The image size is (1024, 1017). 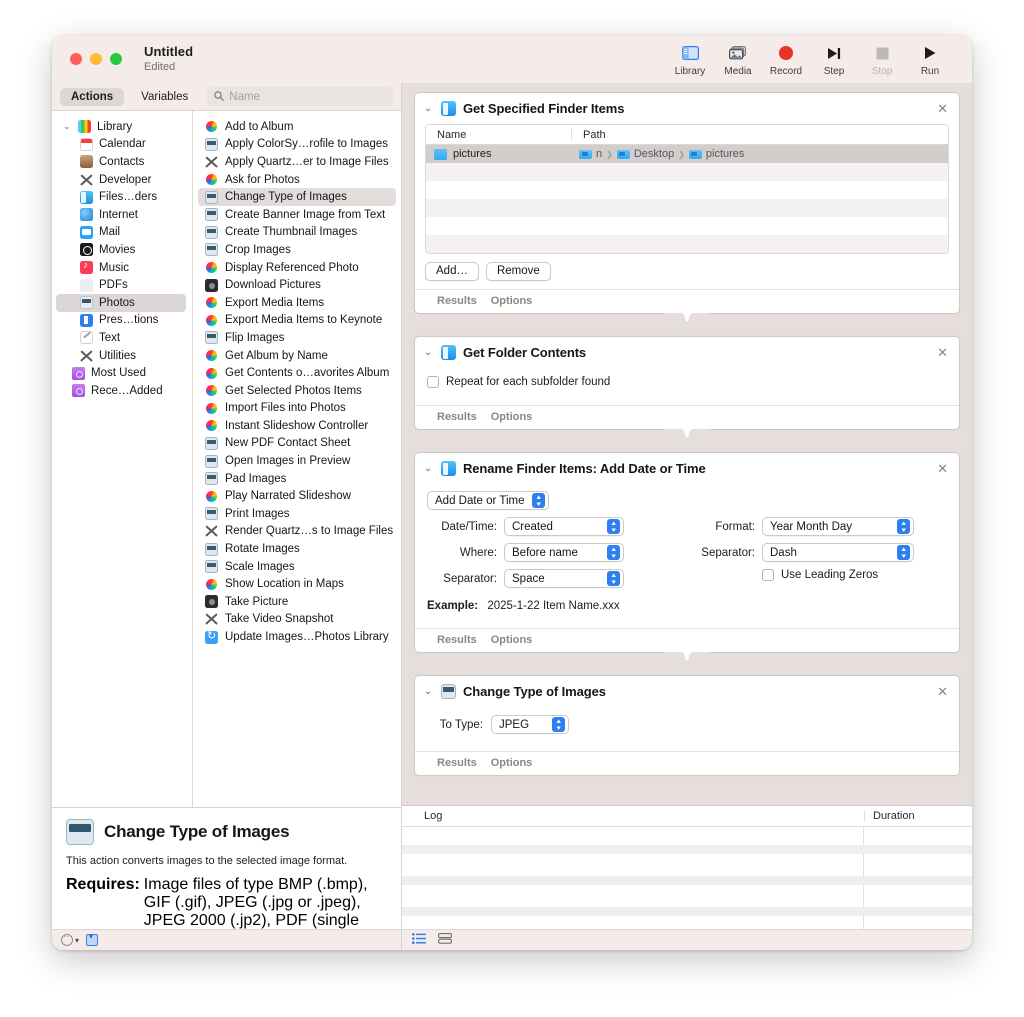 What do you see at coordinates (297, 409) in the screenshot?
I see `action-item-import-files-into-photos: Import Files into Photos` at bounding box center [297, 409].